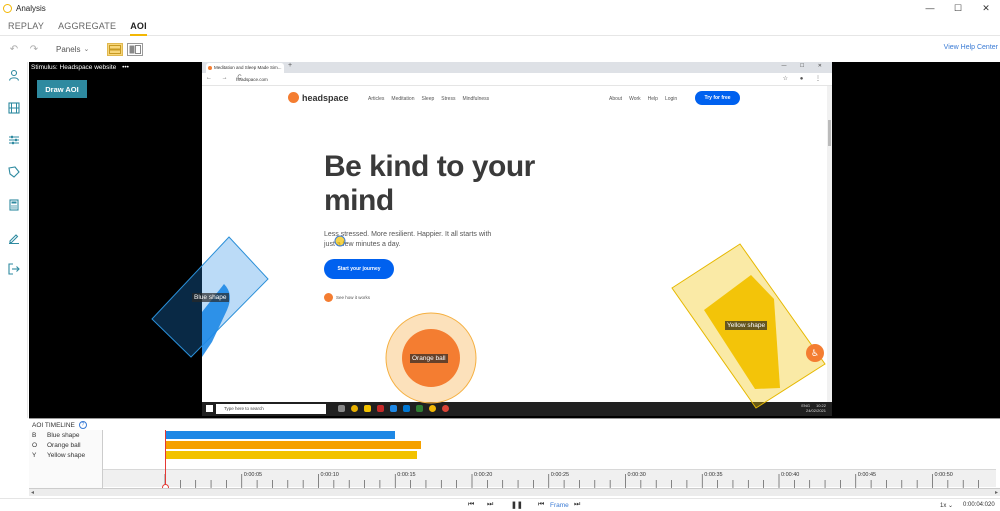 Image resolution: width=1000 pixels, height=511 pixels. Describe the element at coordinates (406, 475) in the screenshot. I see `ruler-tick-label: 0:00:15` at that location.